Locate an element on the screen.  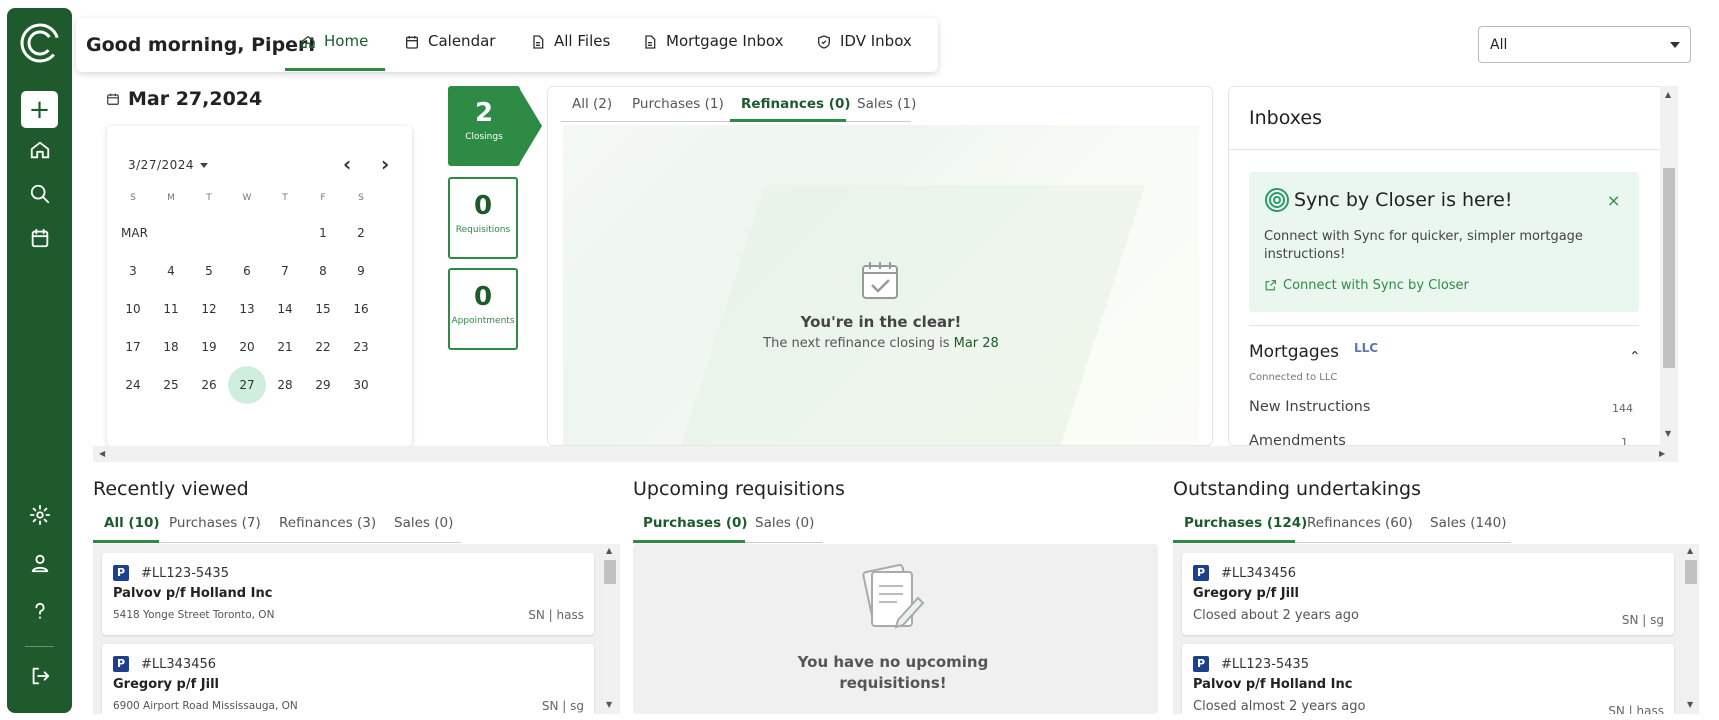
calendar-next-button: › is located at coordinates (385, 164).